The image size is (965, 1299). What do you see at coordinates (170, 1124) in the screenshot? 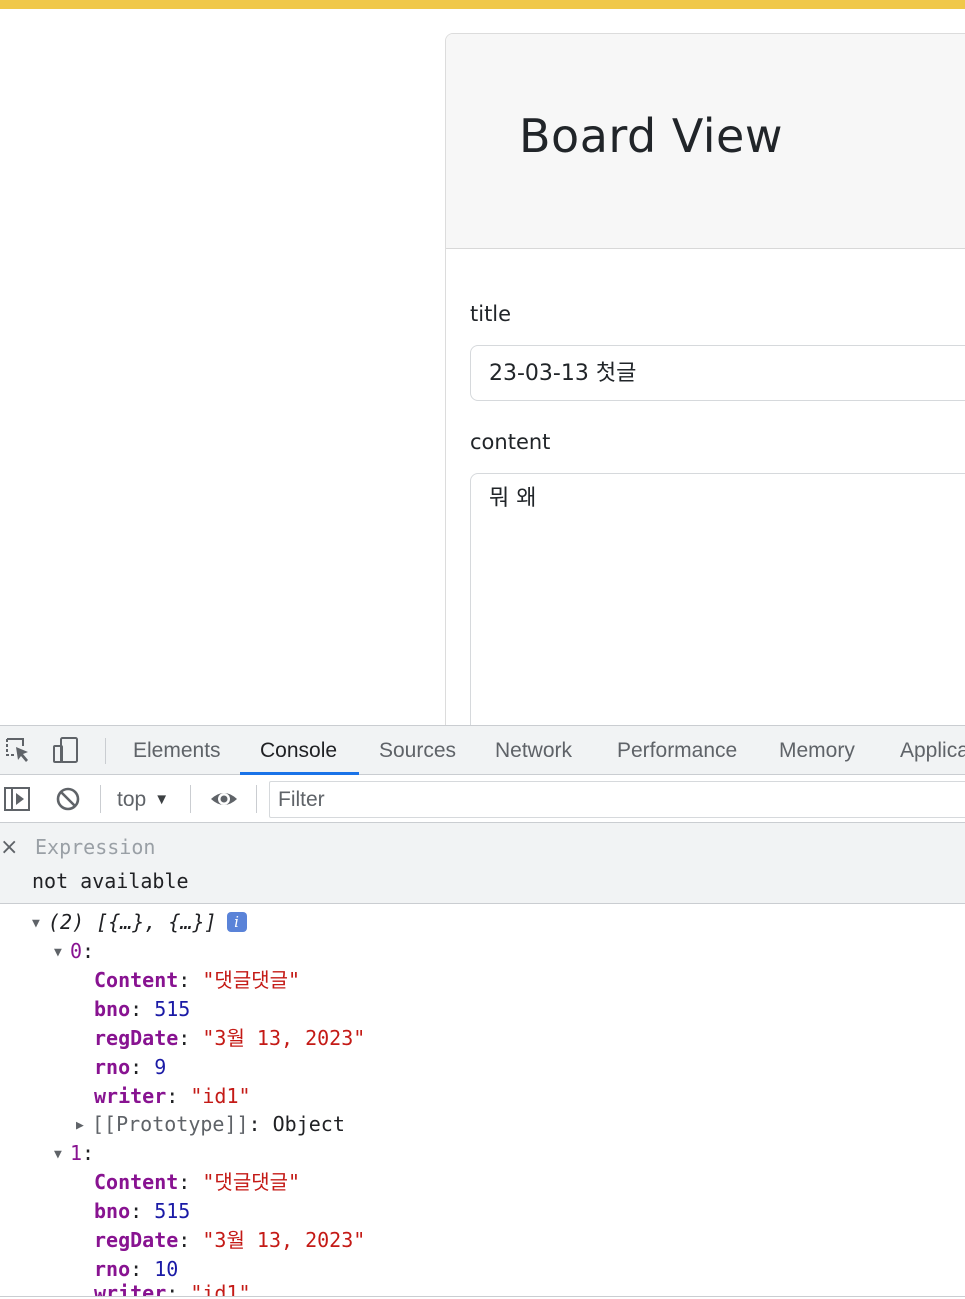
I see `prototype-key: [[Prototype]]` at bounding box center [170, 1124].